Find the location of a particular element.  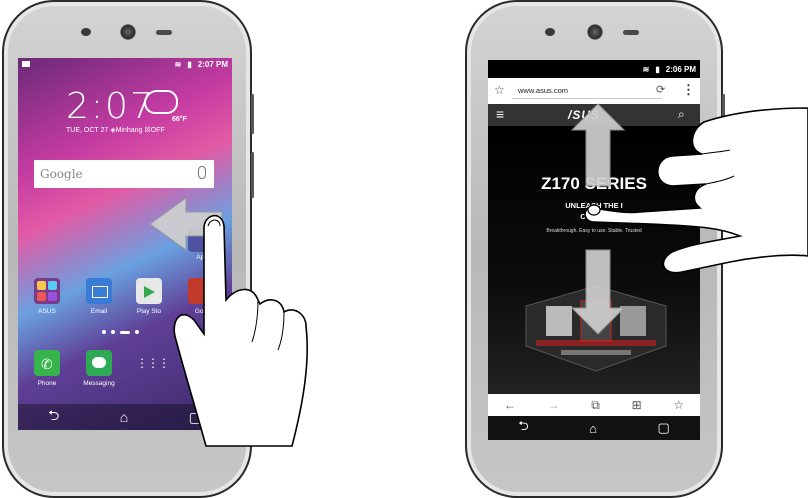

right-hand is located at coordinates (696, 190).